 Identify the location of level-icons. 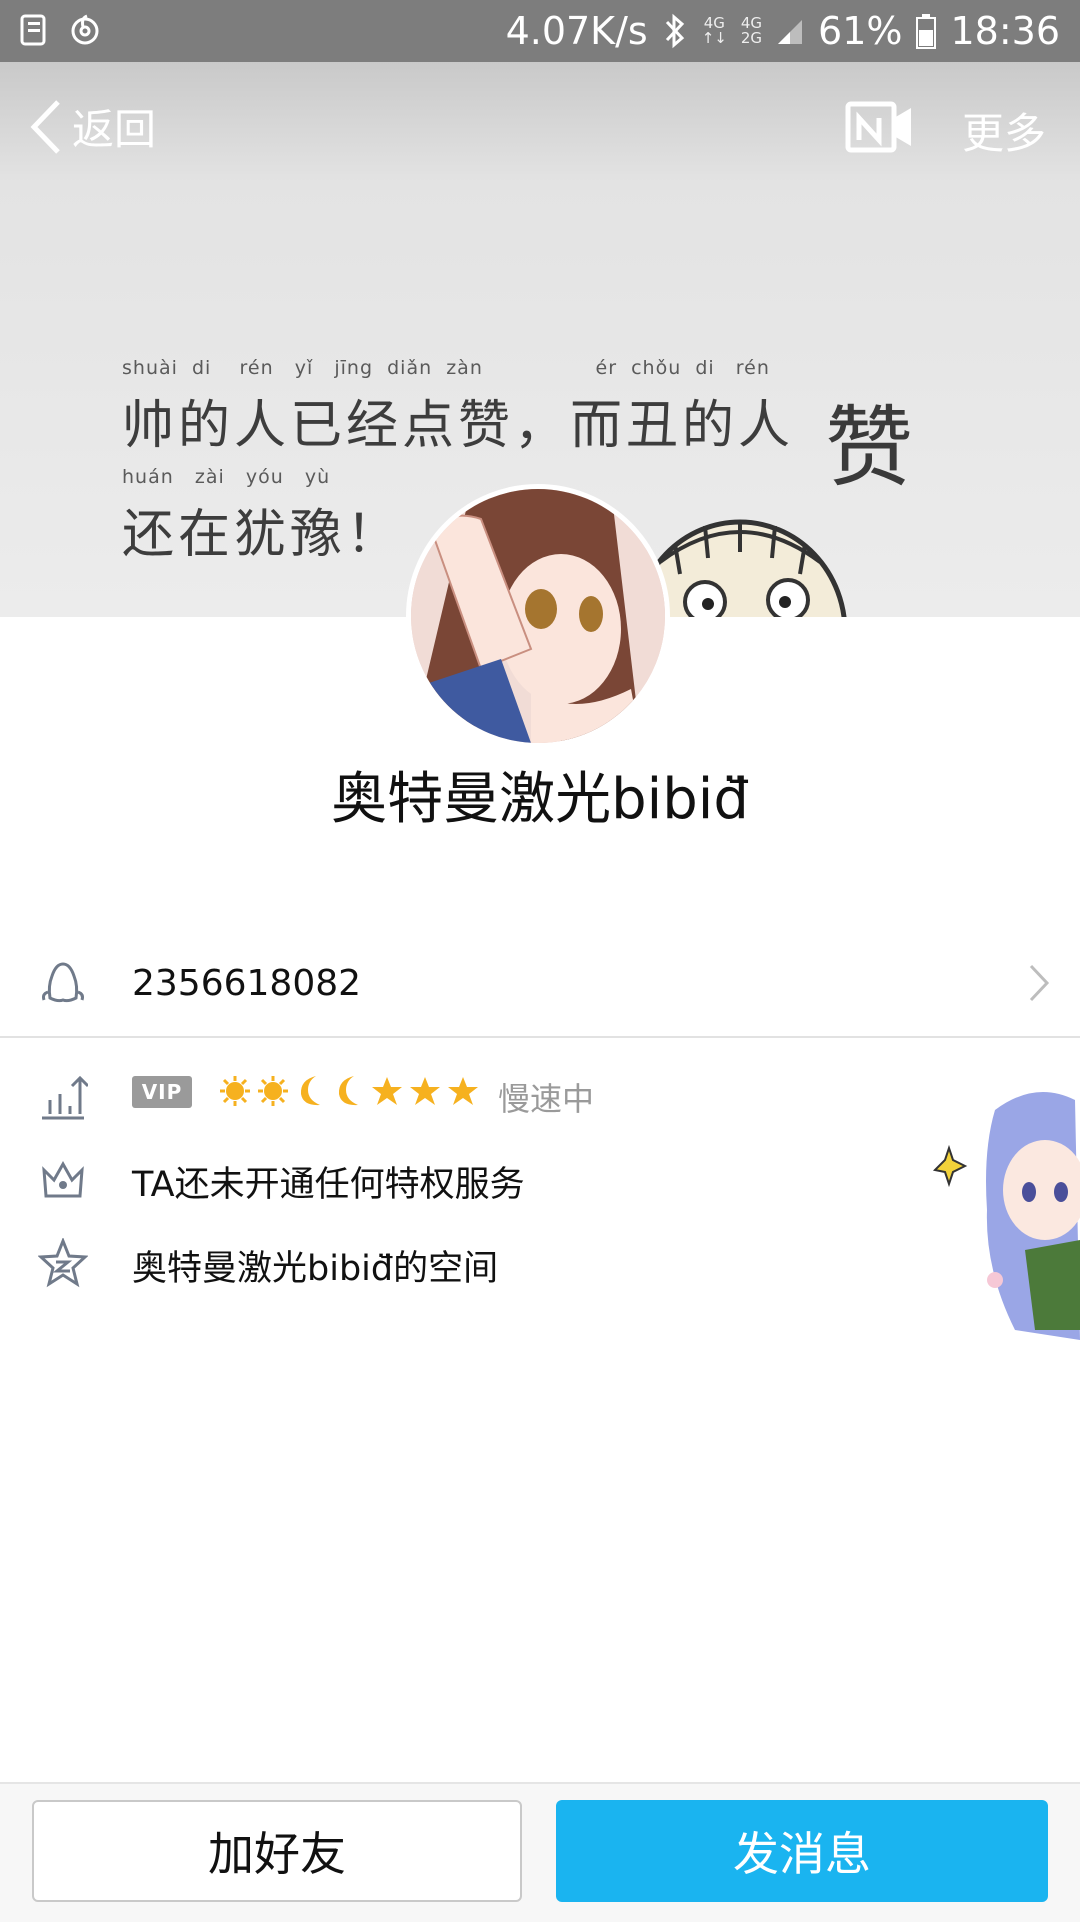
(349, 1091).